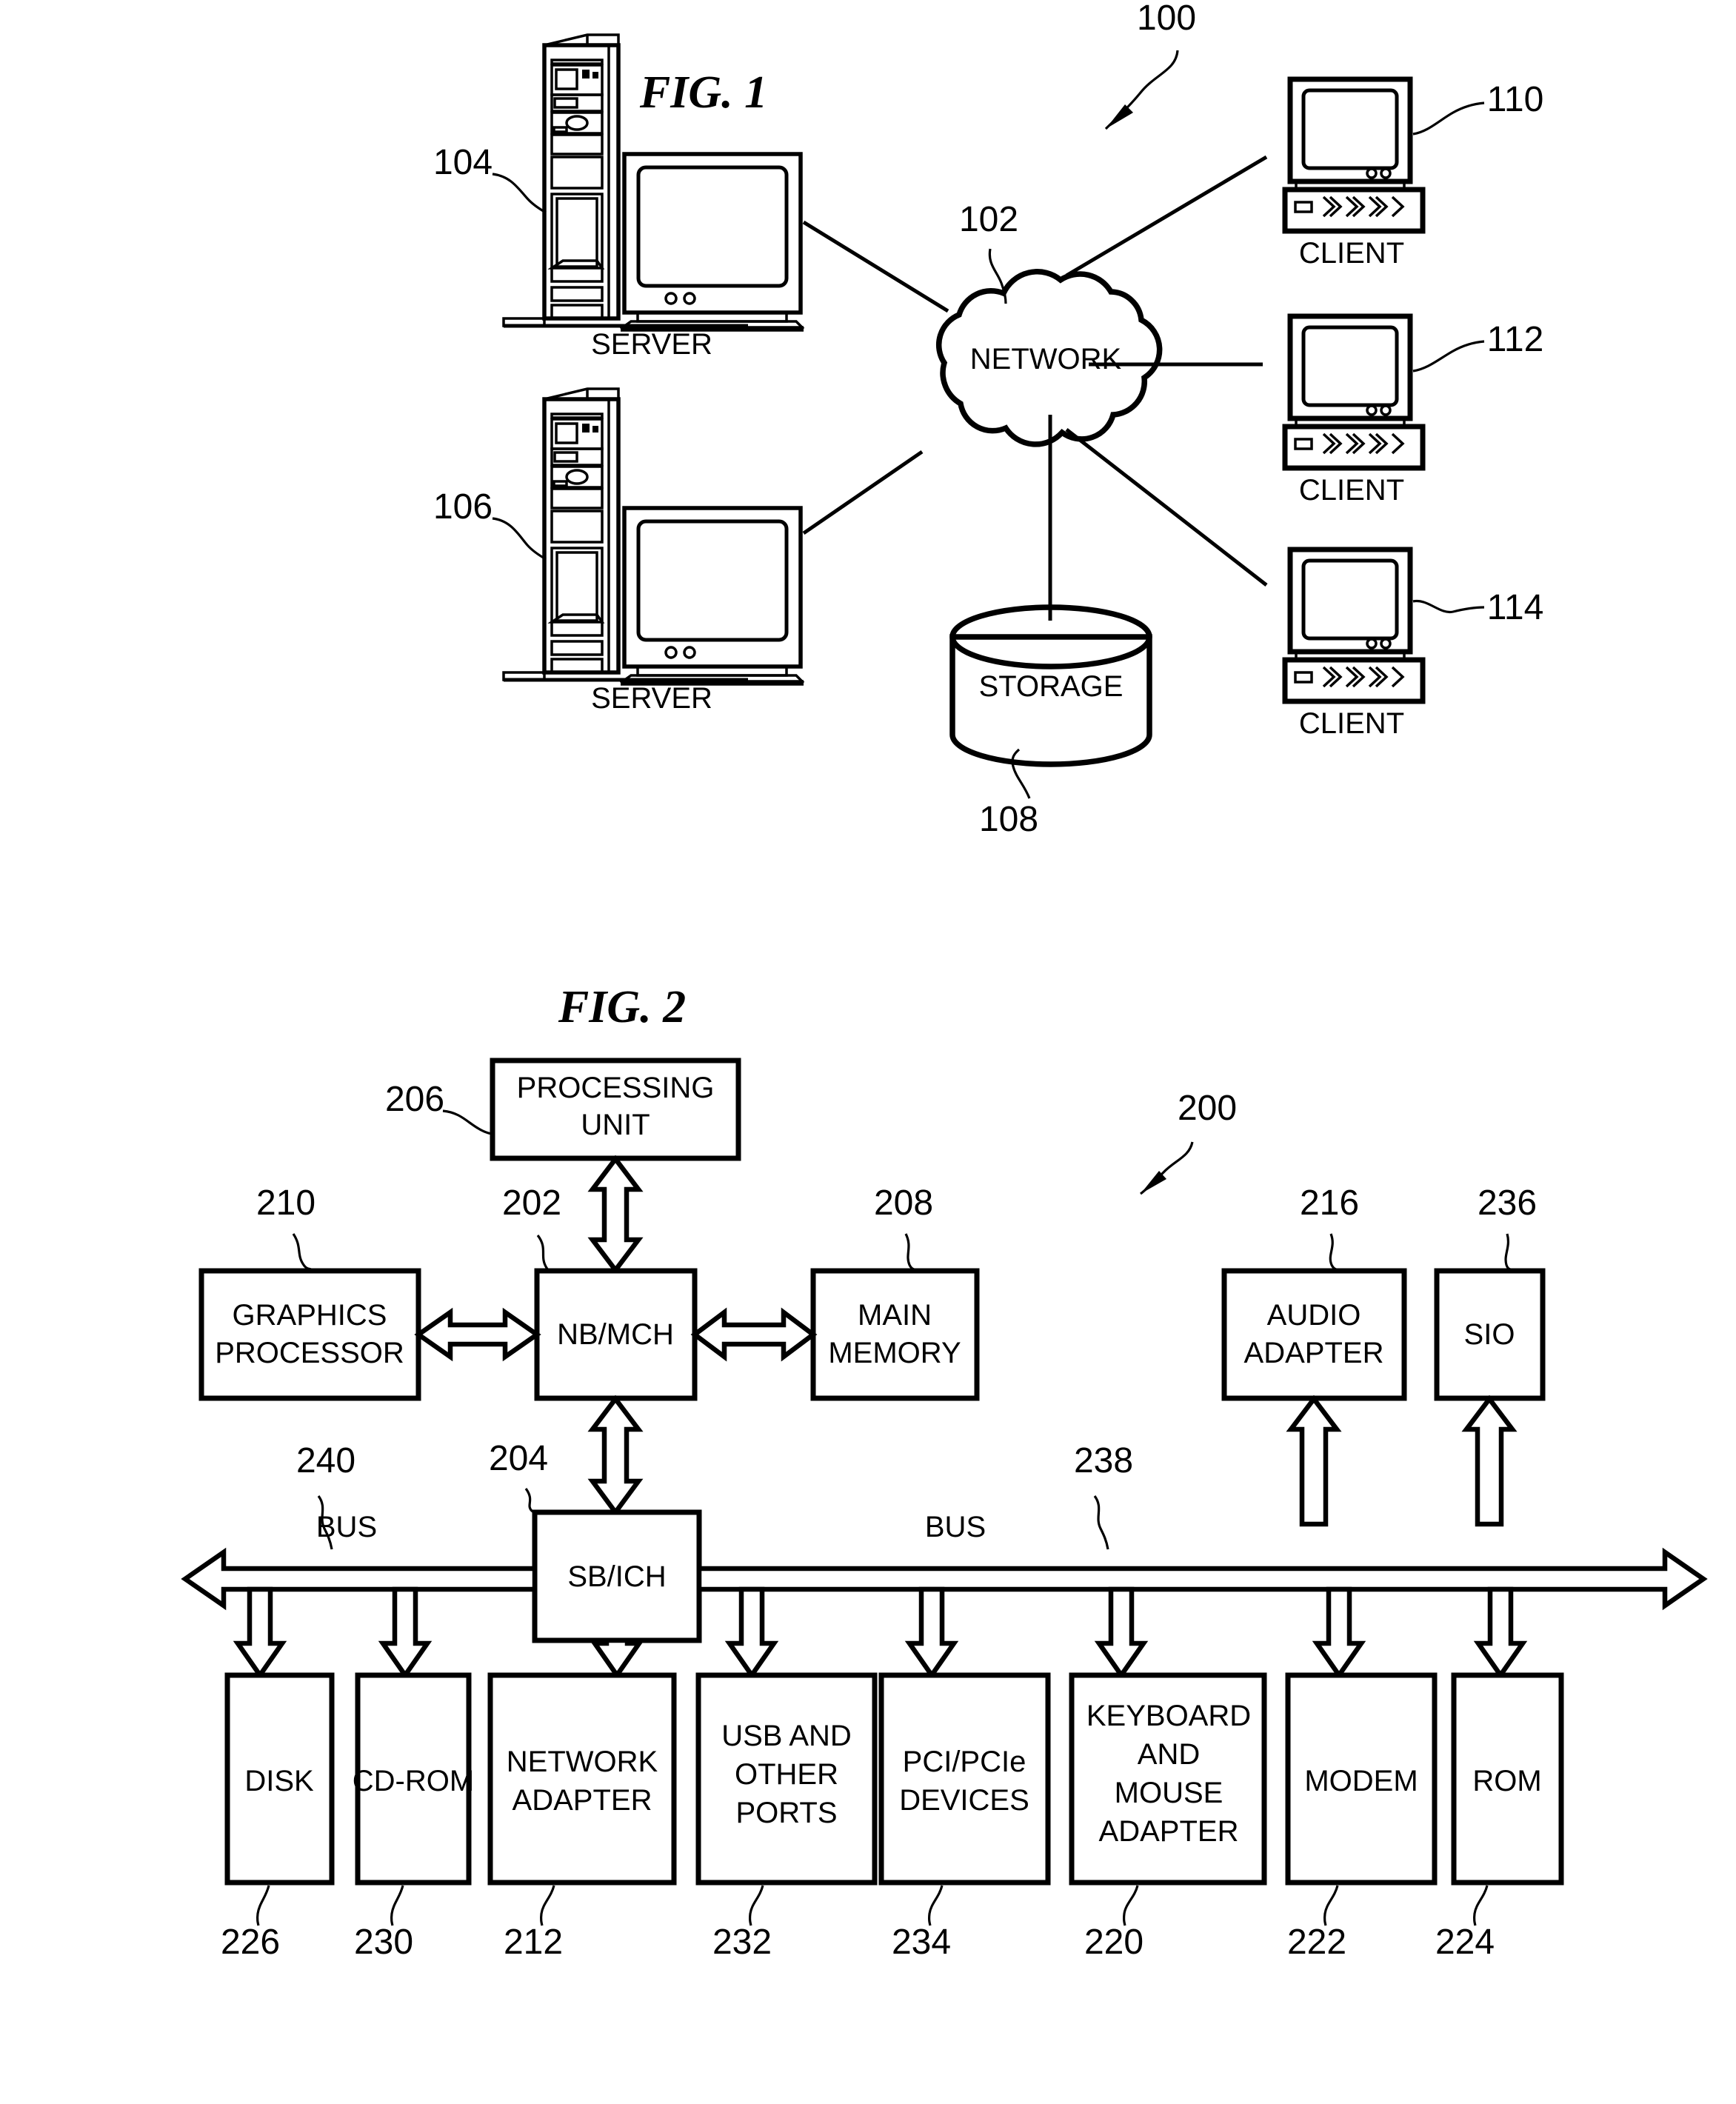 This screenshot has width=1736, height=2104. Describe the element at coordinates (1448, 606) in the screenshot. I see `client-114-leader` at that location.